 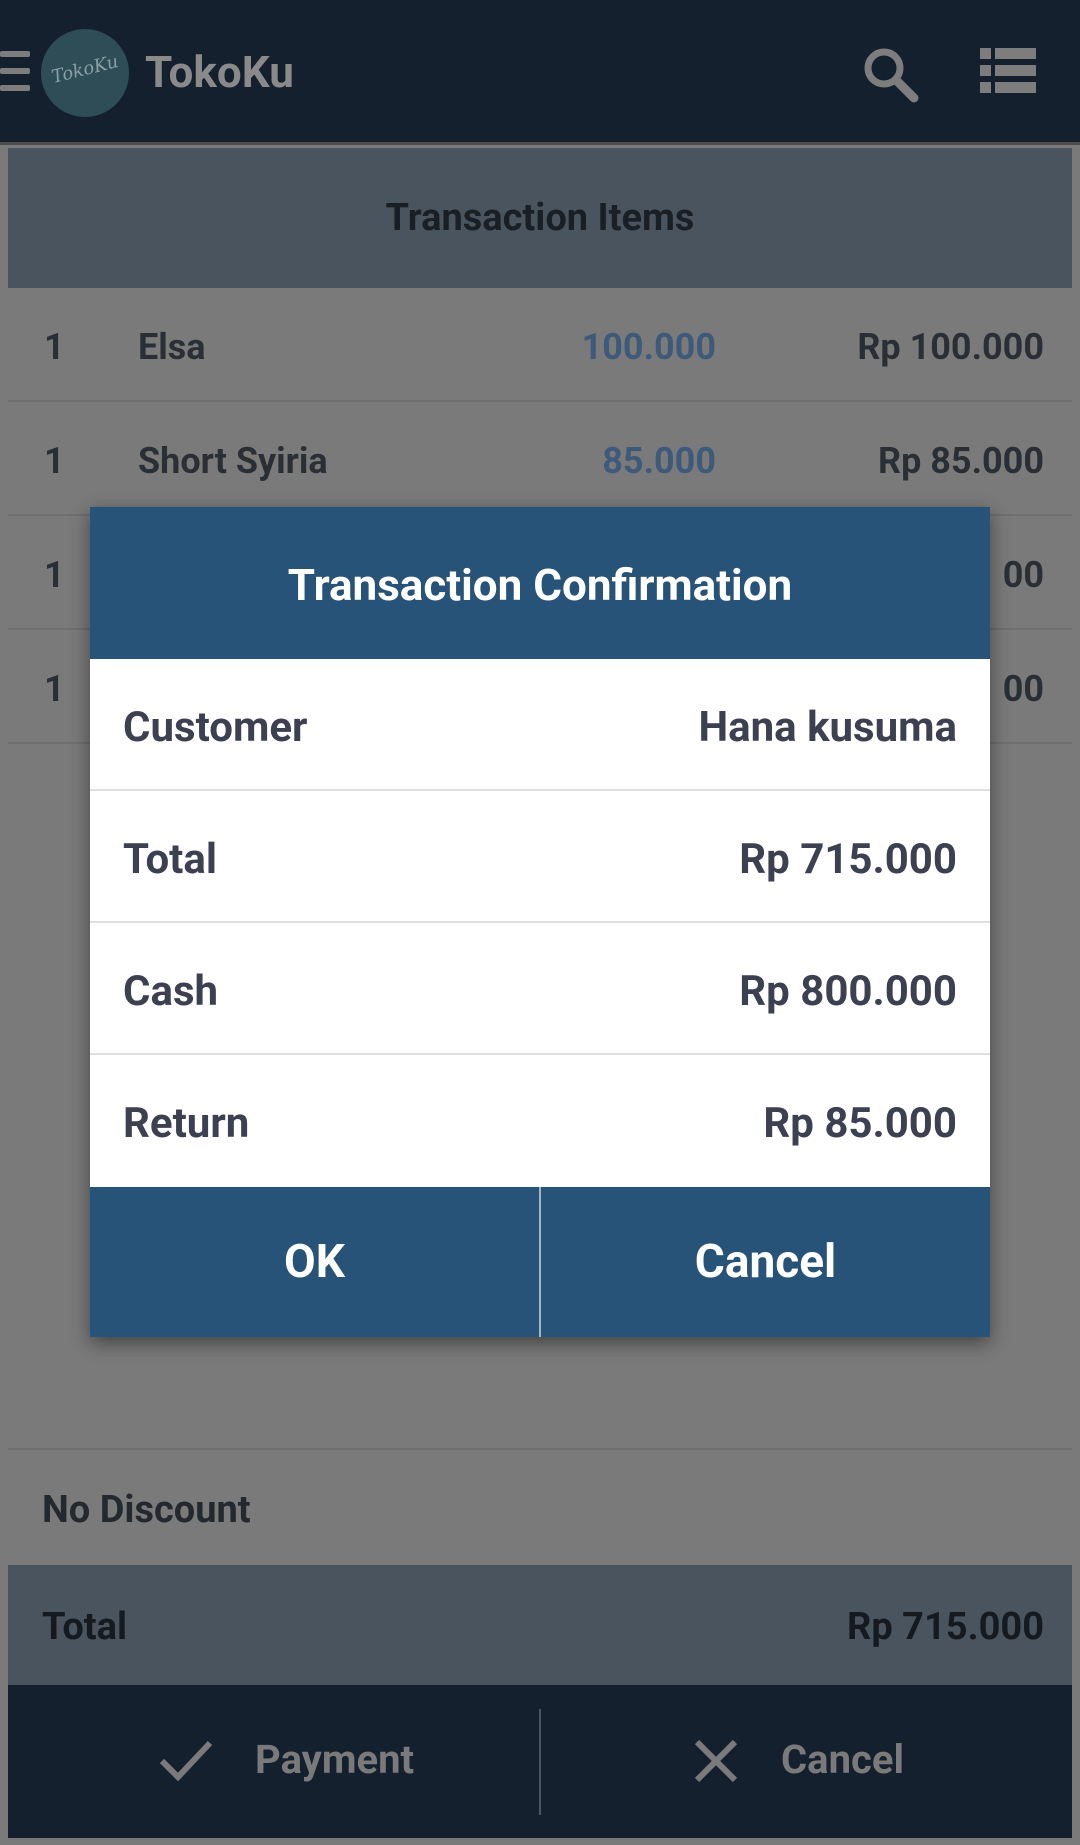 What do you see at coordinates (848, 991) in the screenshot?
I see `dialog-row-value: Rp 800.000` at bounding box center [848, 991].